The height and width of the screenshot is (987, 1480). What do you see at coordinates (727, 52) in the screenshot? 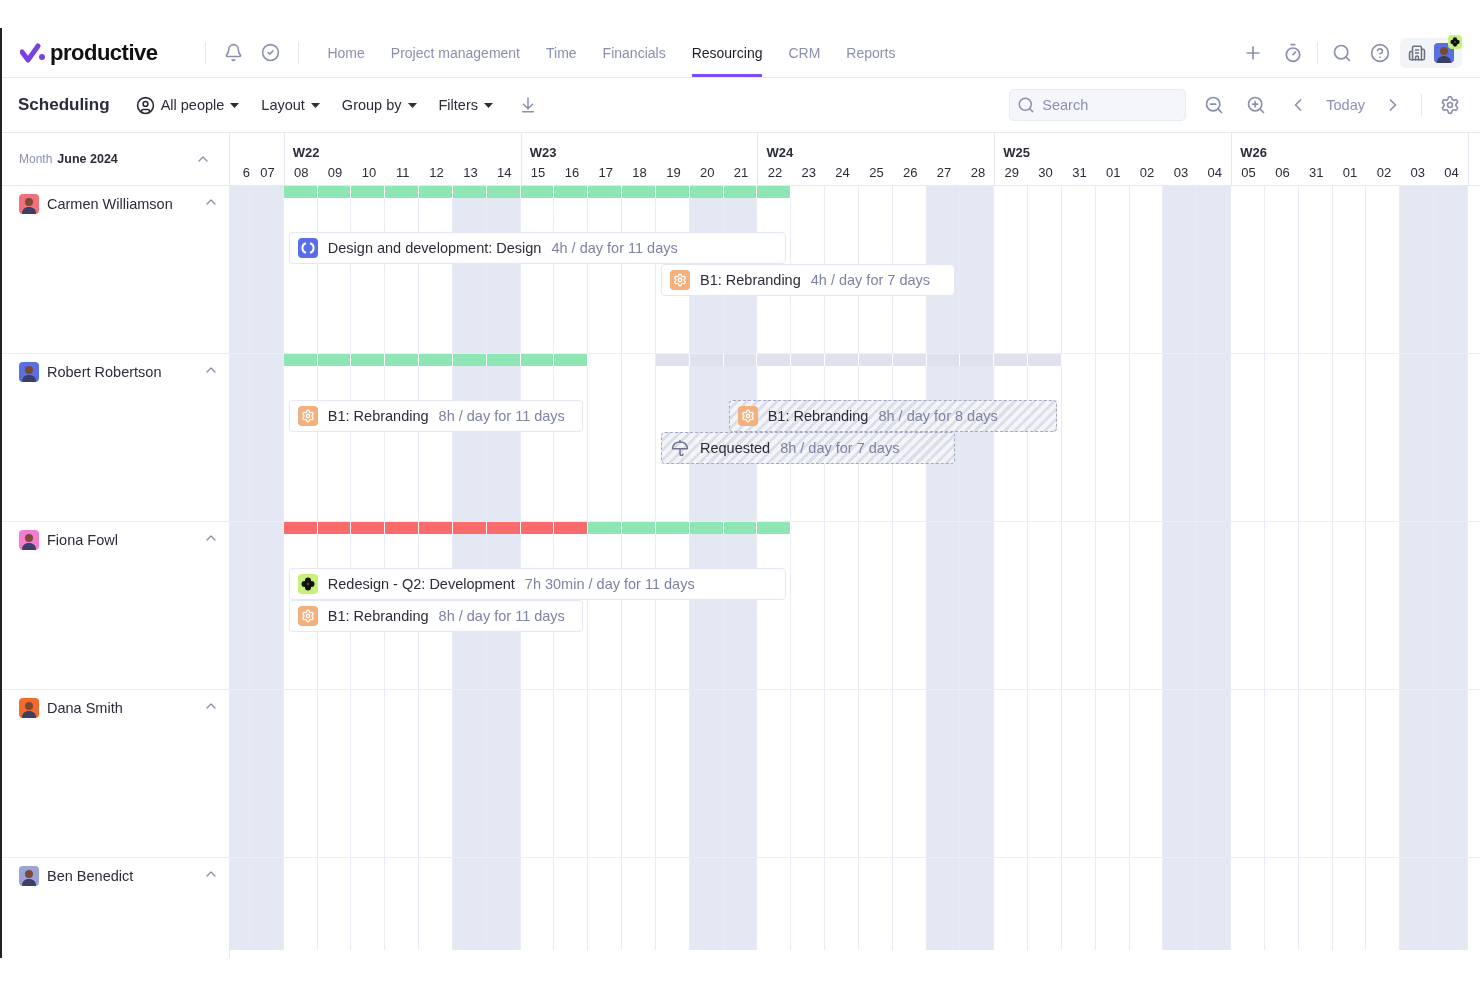
I see `nav-tab: Resourcing` at bounding box center [727, 52].